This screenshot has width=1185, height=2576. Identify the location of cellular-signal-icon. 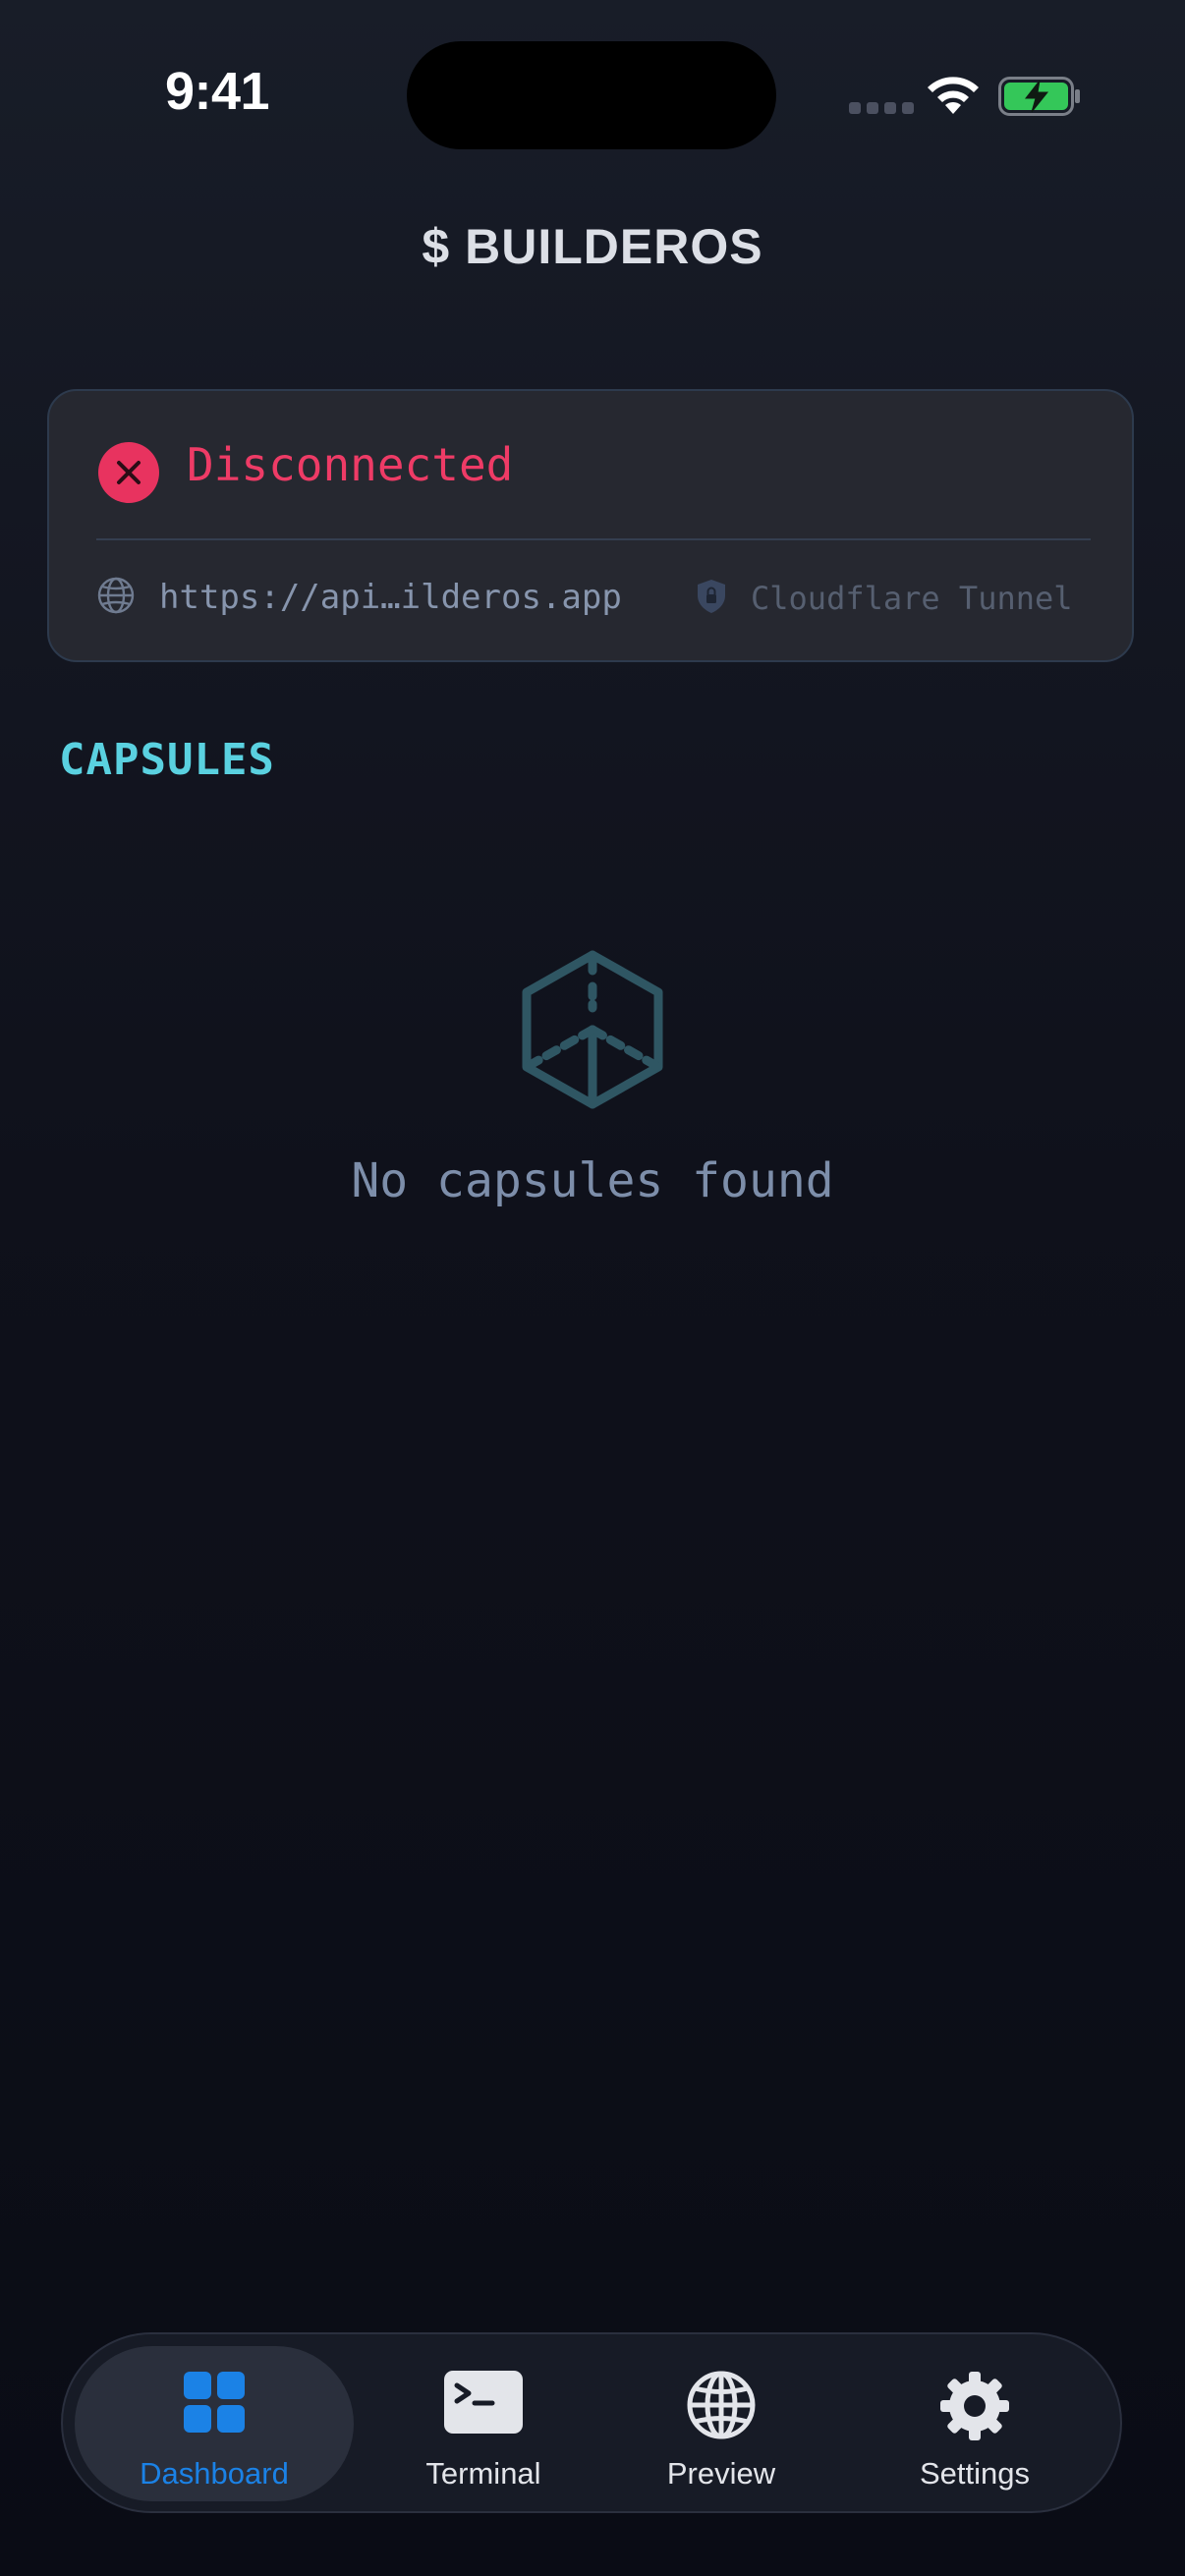
(881, 108).